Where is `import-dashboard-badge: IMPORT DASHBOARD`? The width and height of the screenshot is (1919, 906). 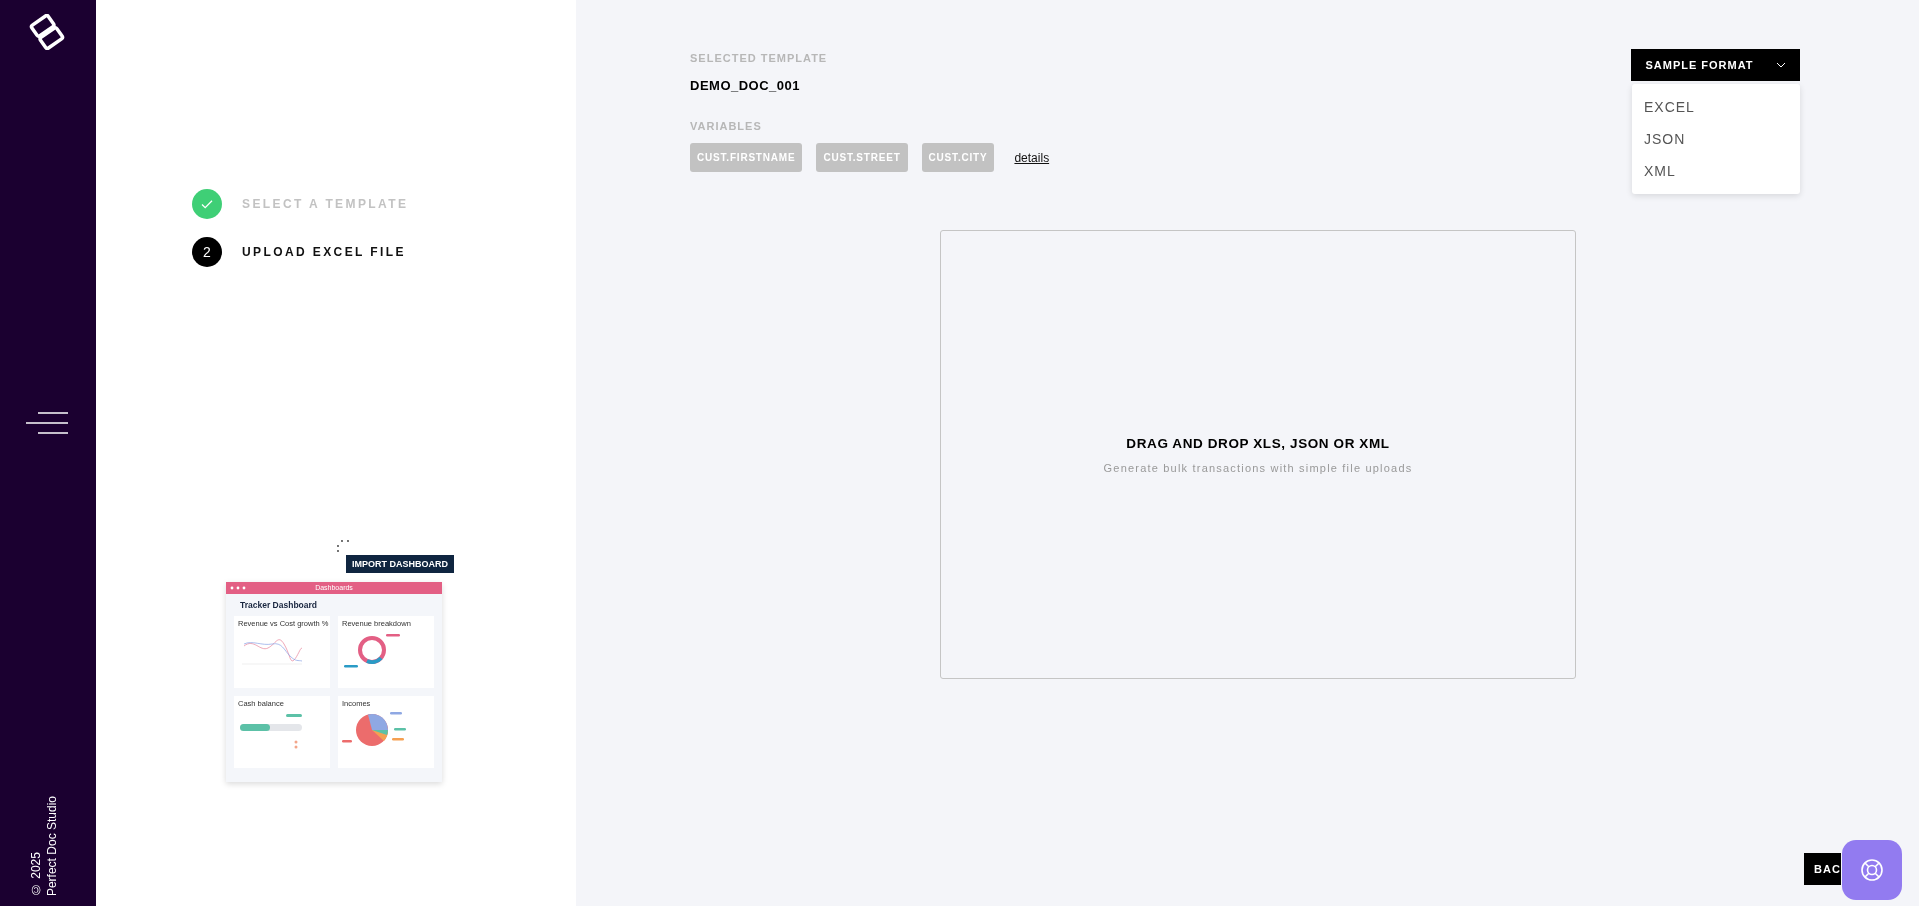
import-dashboard-badge: IMPORT DASHBOARD is located at coordinates (400, 564).